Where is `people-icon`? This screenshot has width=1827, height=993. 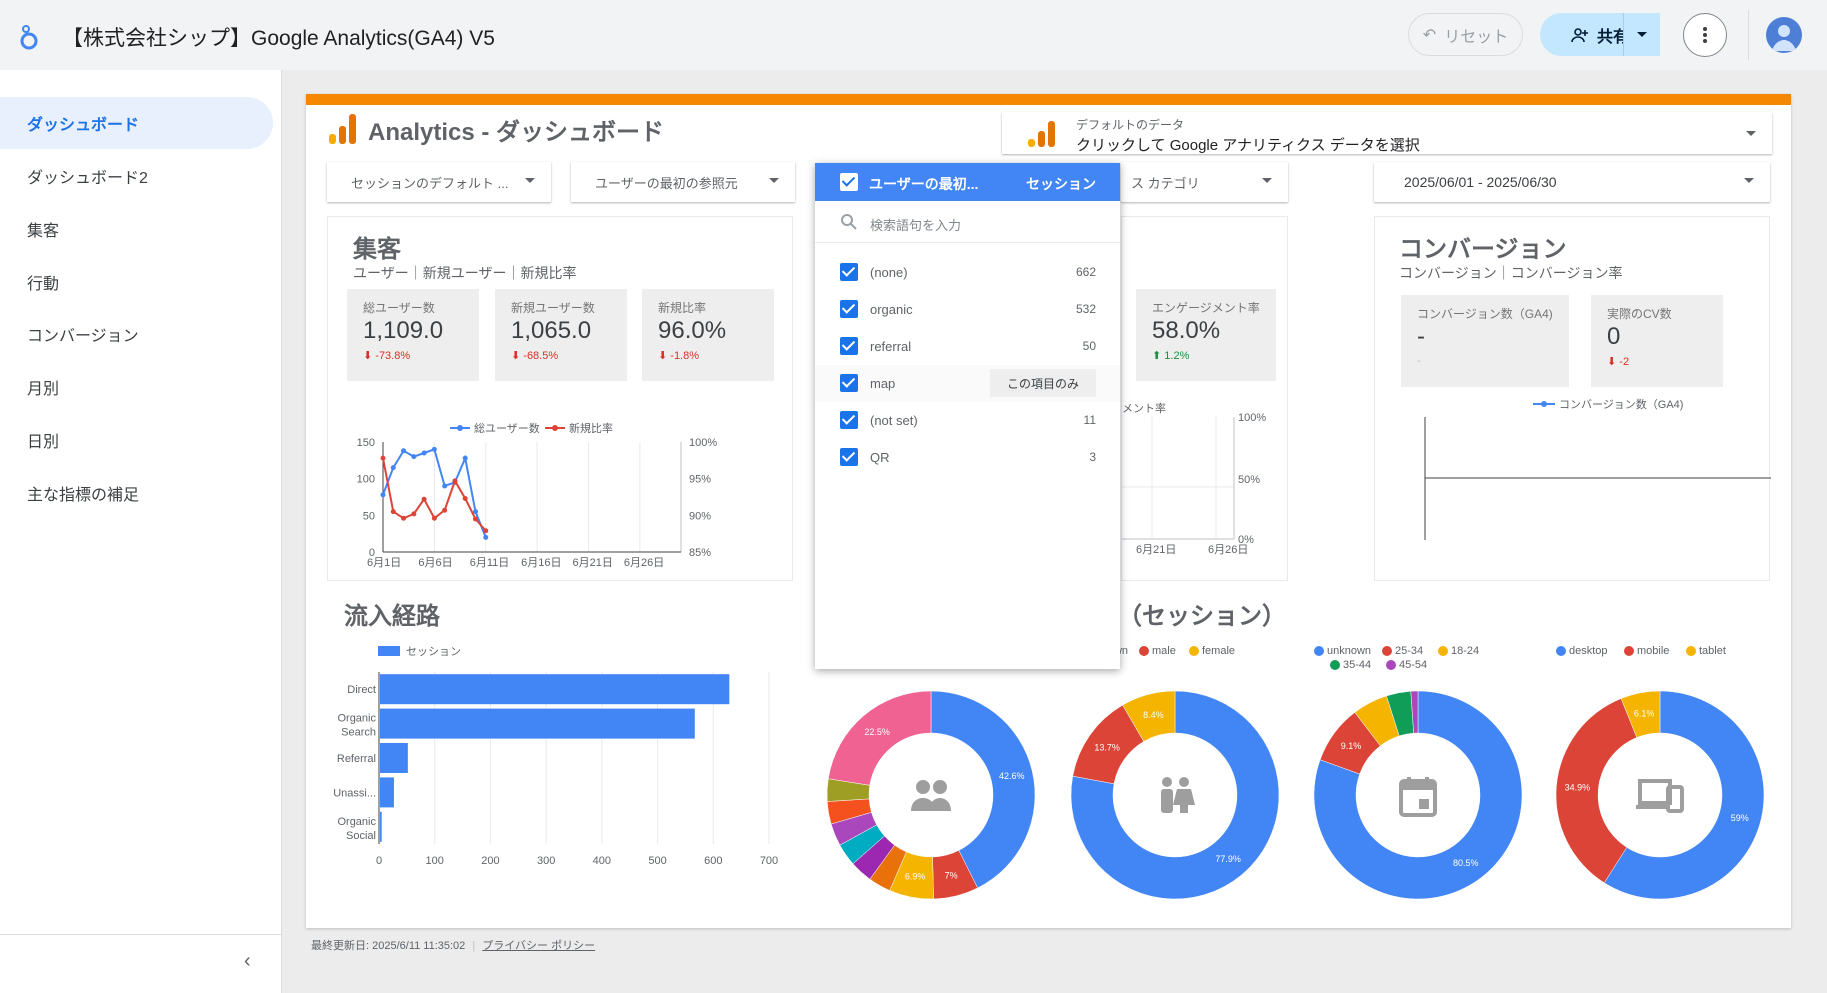 people-icon is located at coordinates (931, 795).